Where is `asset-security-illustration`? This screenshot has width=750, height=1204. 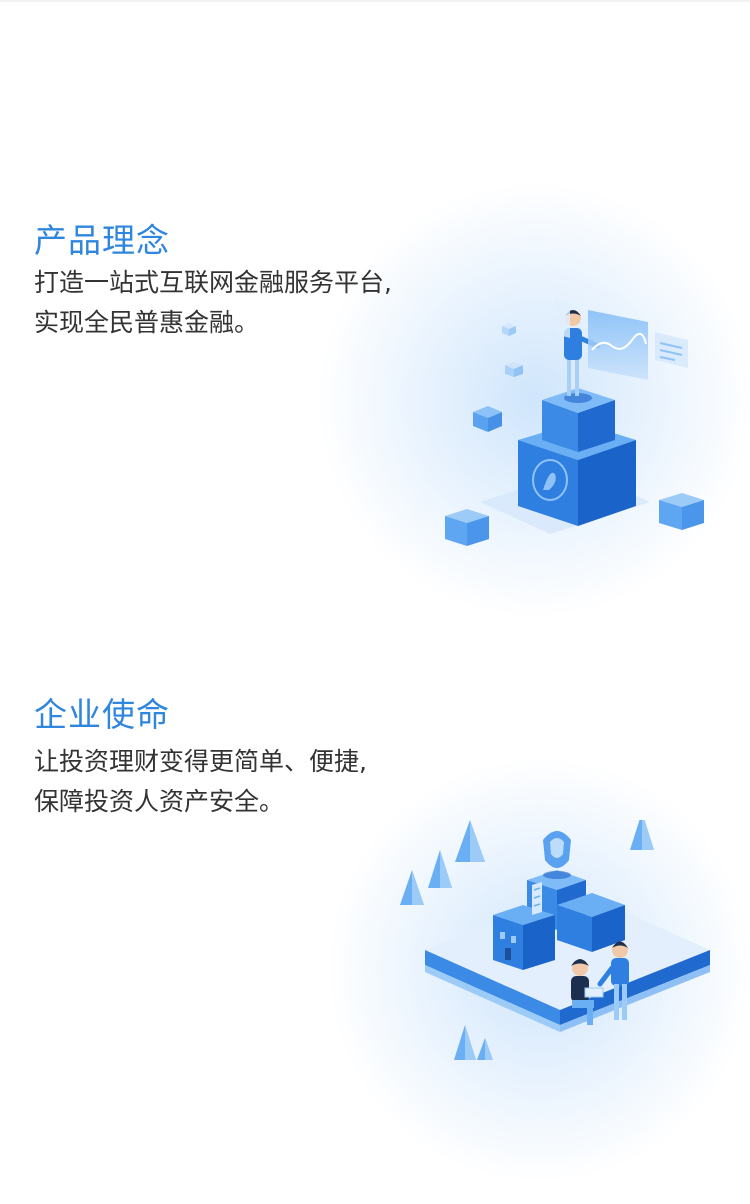
asset-security-illustration is located at coordinates (555, 940).